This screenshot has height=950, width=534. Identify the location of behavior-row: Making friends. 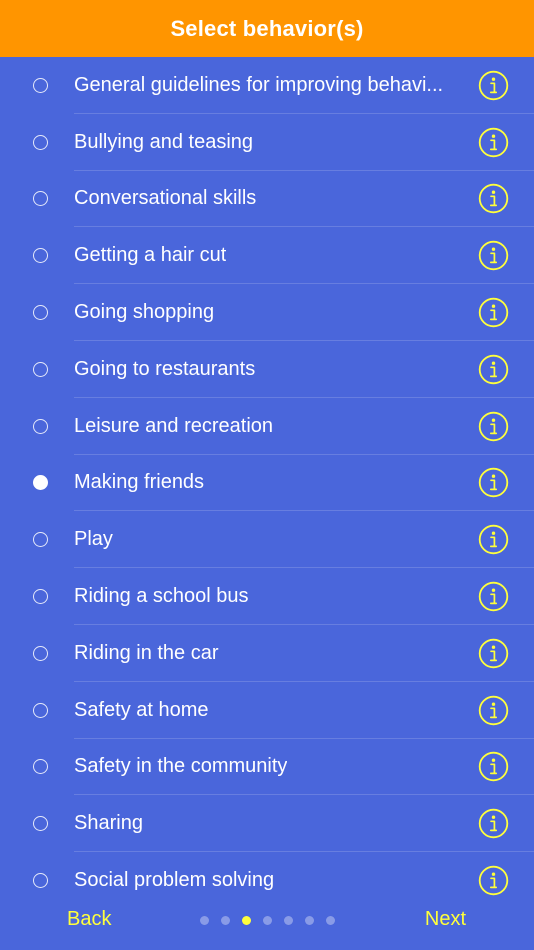
(267, 483).